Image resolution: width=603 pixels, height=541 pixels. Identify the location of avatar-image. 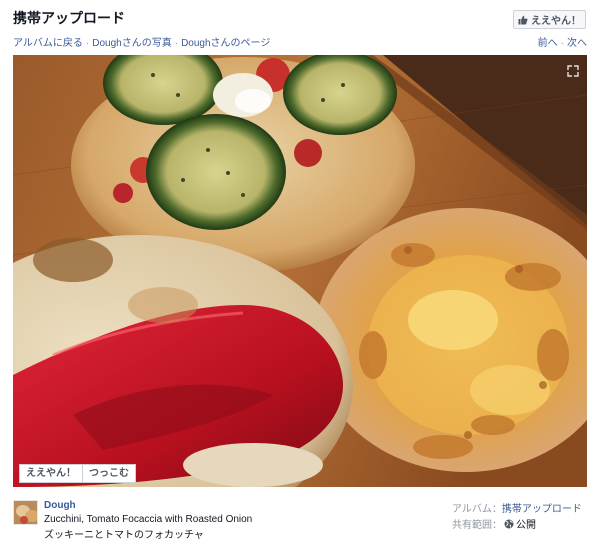
(25, 512).